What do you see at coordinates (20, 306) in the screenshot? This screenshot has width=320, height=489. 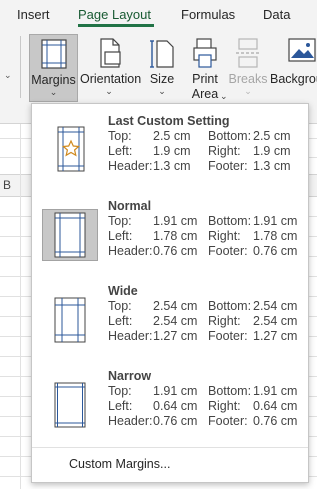 I see `column-line` at bounding box center [20, 306].